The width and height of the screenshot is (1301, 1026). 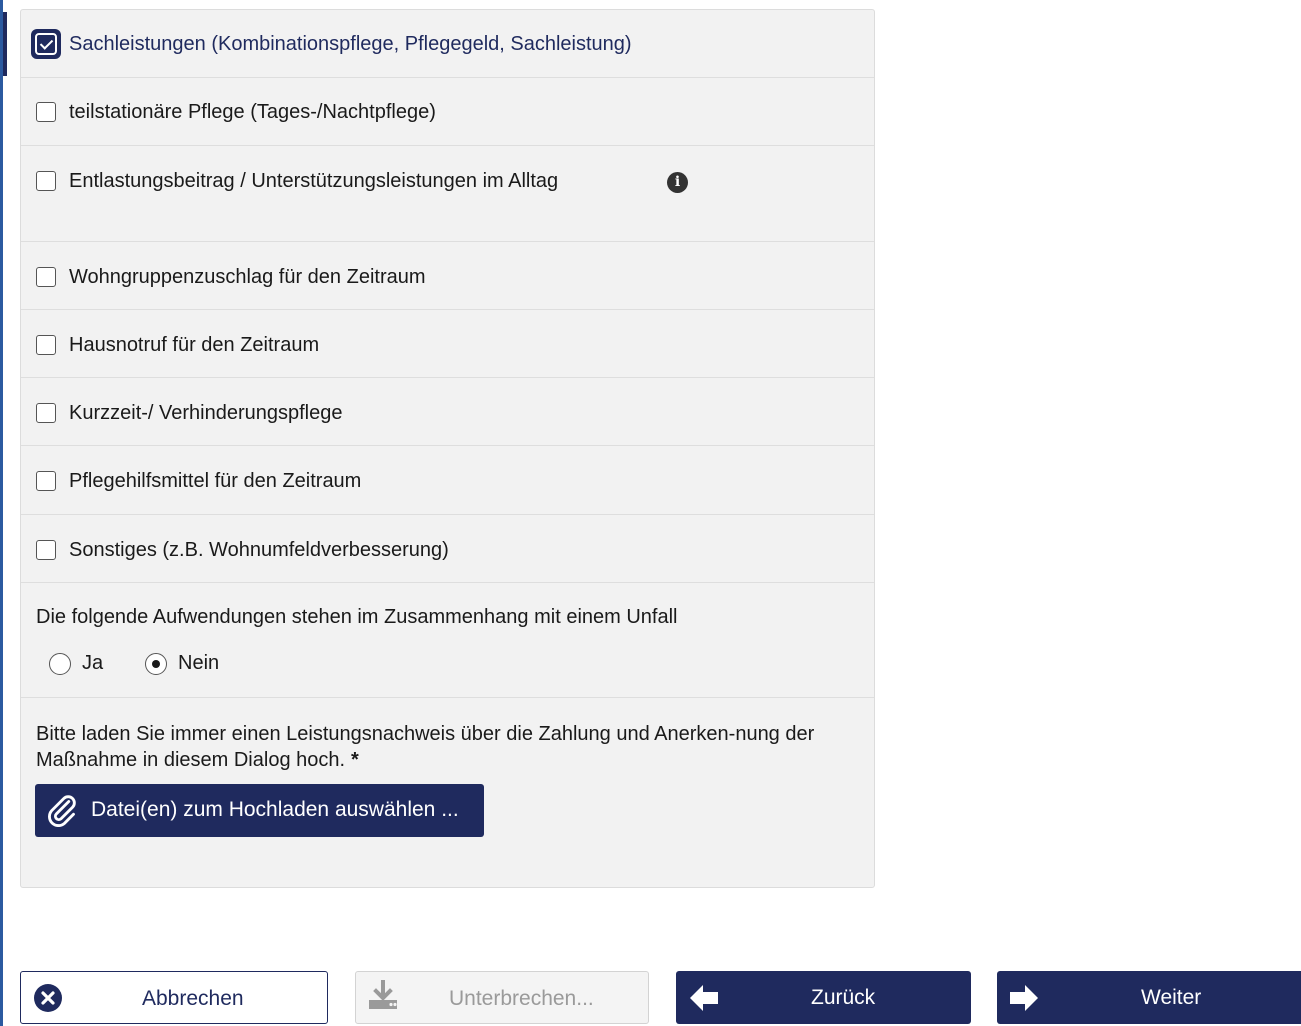 I want to click on option-label: Pflegehilfsmittel für den Zeitraum, so click(x=215, y=481).